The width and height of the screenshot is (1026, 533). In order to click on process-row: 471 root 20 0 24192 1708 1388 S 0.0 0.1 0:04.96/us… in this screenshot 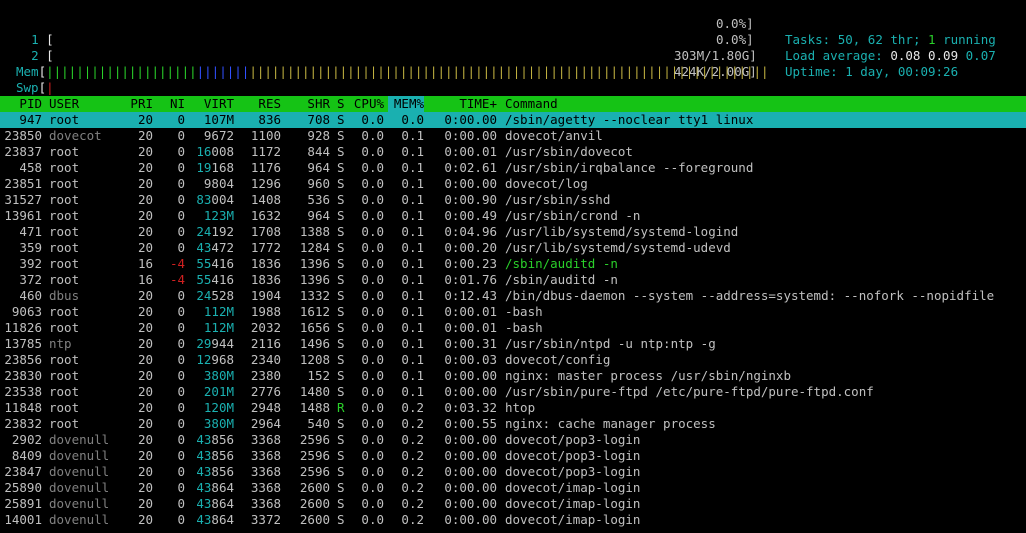, I will do `click(513, 232)`.